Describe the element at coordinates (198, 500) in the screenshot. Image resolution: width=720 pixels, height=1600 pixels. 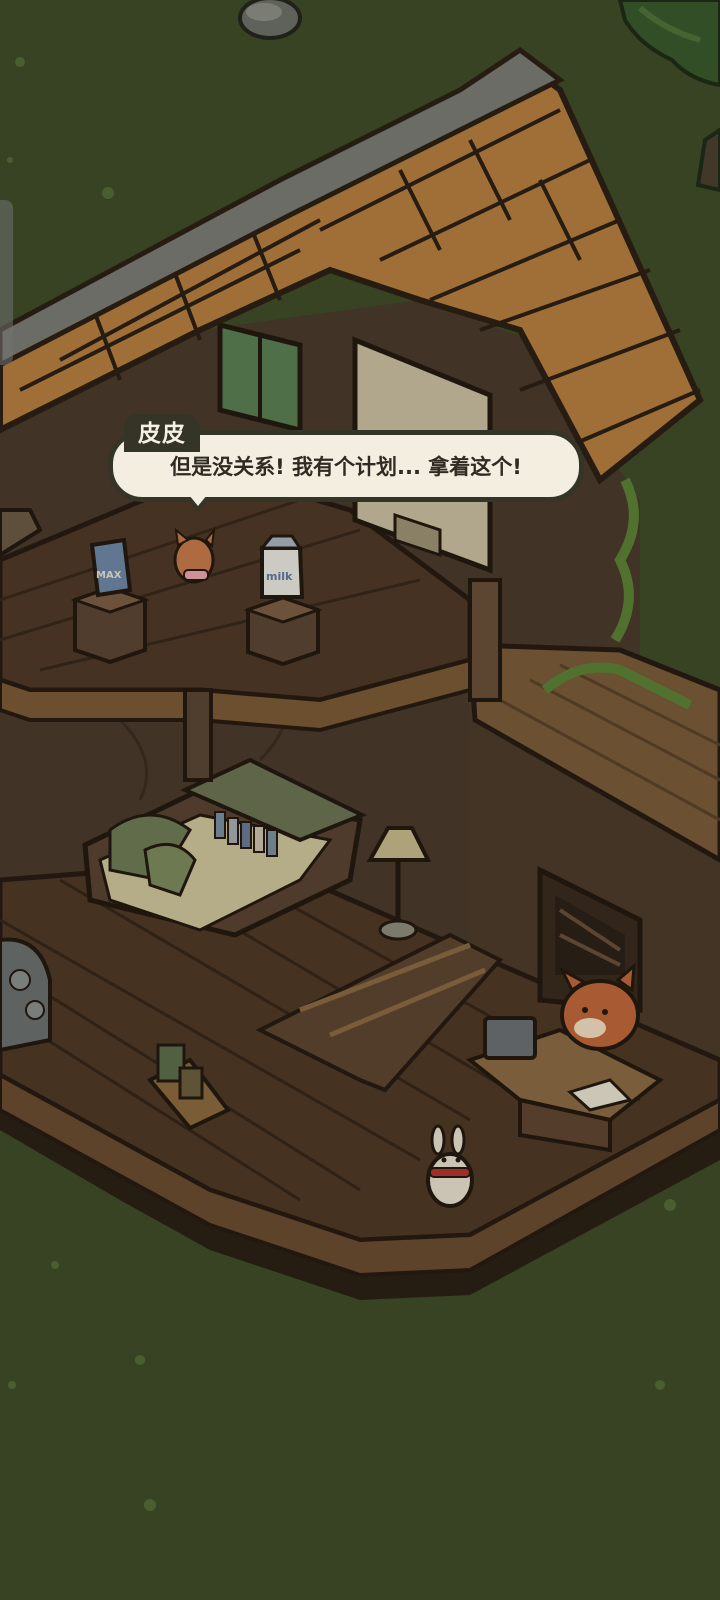
I see `dialog-tail-fill` at that location.